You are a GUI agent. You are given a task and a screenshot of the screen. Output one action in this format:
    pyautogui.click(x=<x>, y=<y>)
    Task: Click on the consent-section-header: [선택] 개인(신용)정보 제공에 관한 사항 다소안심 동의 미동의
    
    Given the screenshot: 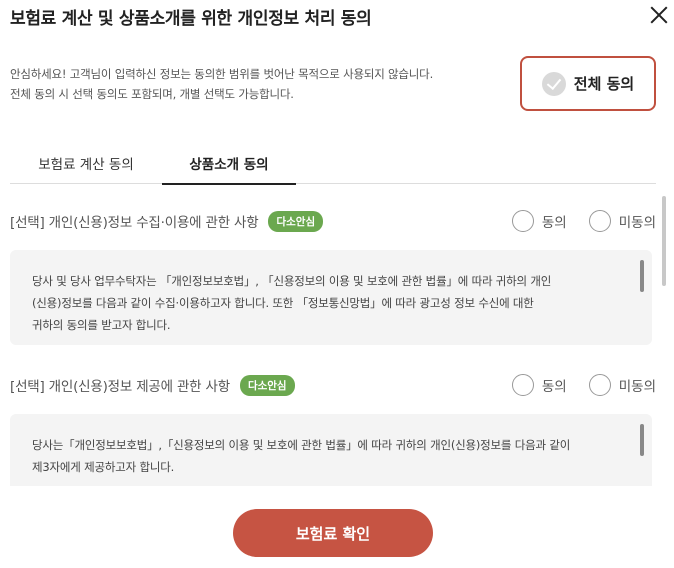 What is the action you would take?
    pyautogui.click(x=333, y=385)
    